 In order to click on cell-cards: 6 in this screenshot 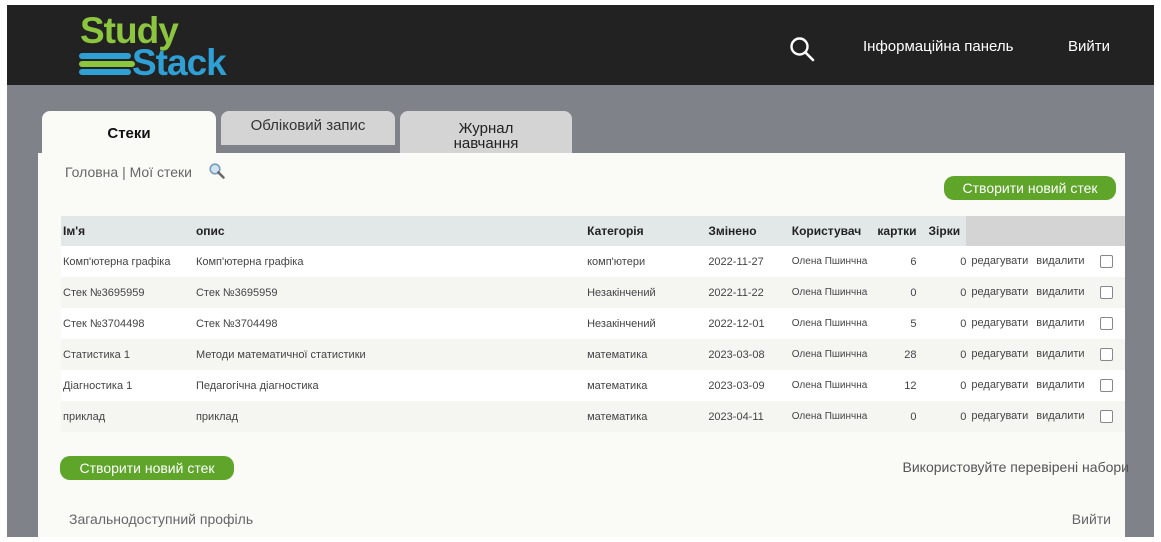, I will do `click(896, 261)`.